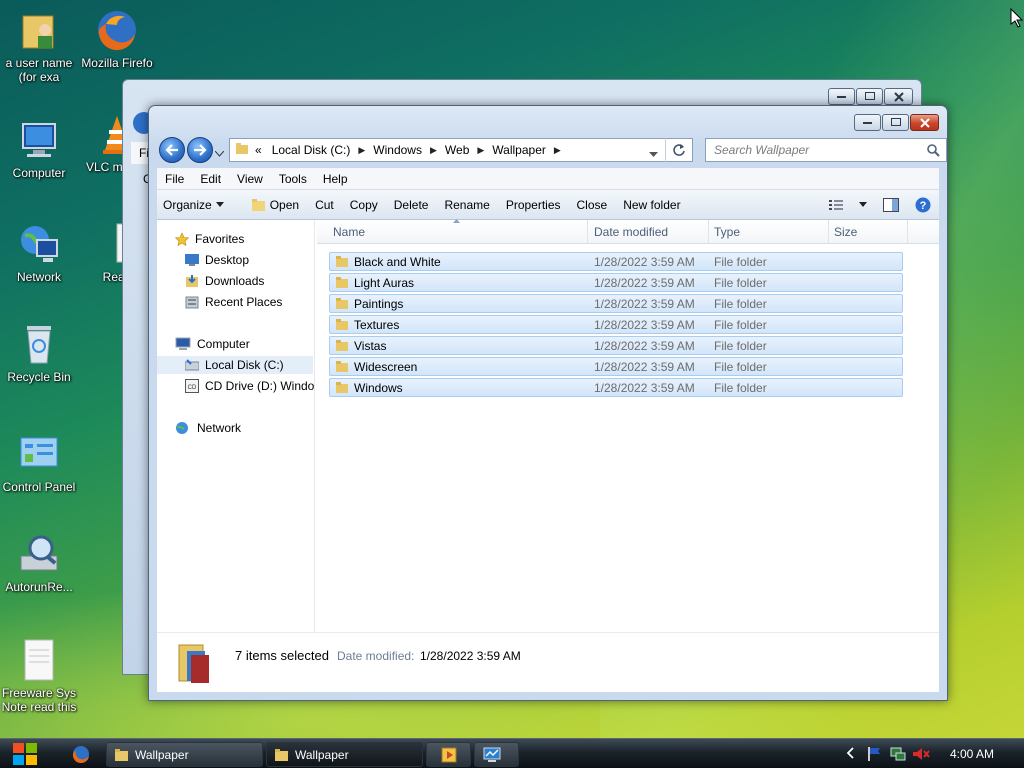 The width and height of the screenshot is (1024, 768). What do you see at coordinates (397, 150) in the screenshot?
I see `address-crumb-windows: Windows` at bounding box center [397, 150].